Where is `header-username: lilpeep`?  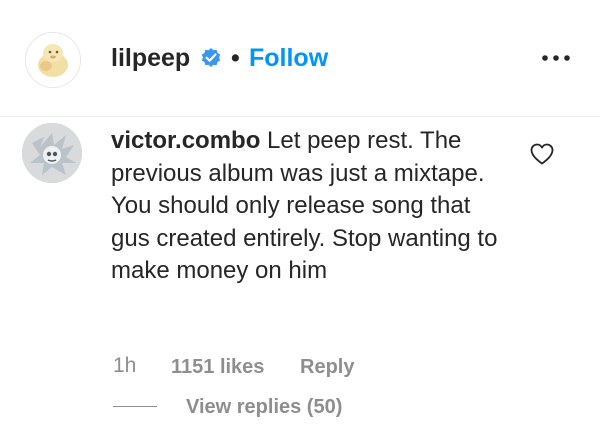 header-username: lilpeep is located at coordinates (150, 58).